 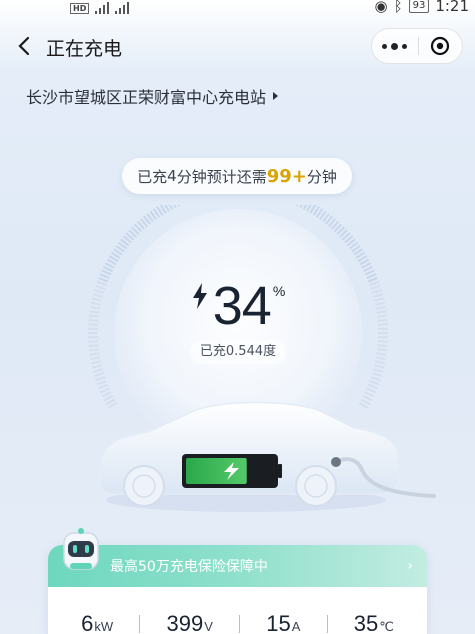 I want to click on bolt-icon, so click(x=199, y=296).